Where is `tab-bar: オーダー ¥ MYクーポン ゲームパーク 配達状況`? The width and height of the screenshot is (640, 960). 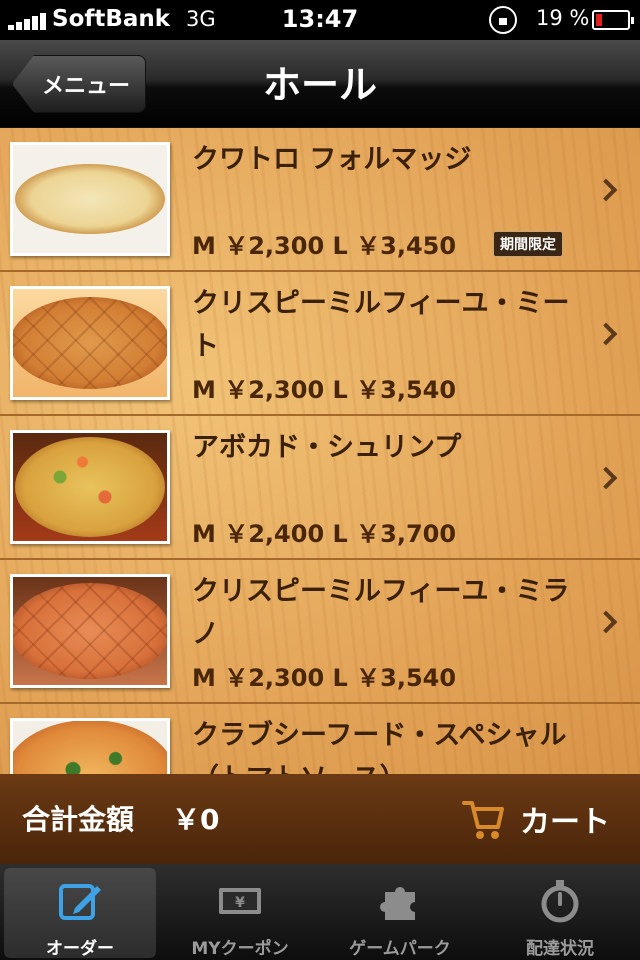 tab-bar: オーダー ¥ MYクーポン ゲームパーク 配達状況 is located at coordinates (320, 912).